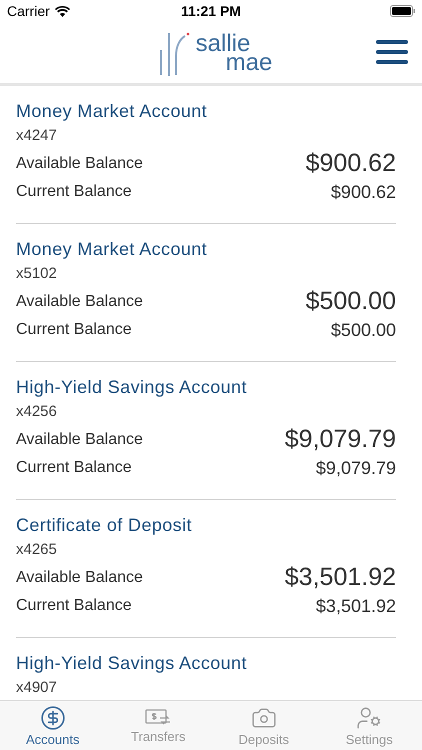 The height and width of the screenshot is (750, 422). Describe the element at coordinates (224, 43) in the screenshot. I see `logo-text: sallie` at that location.